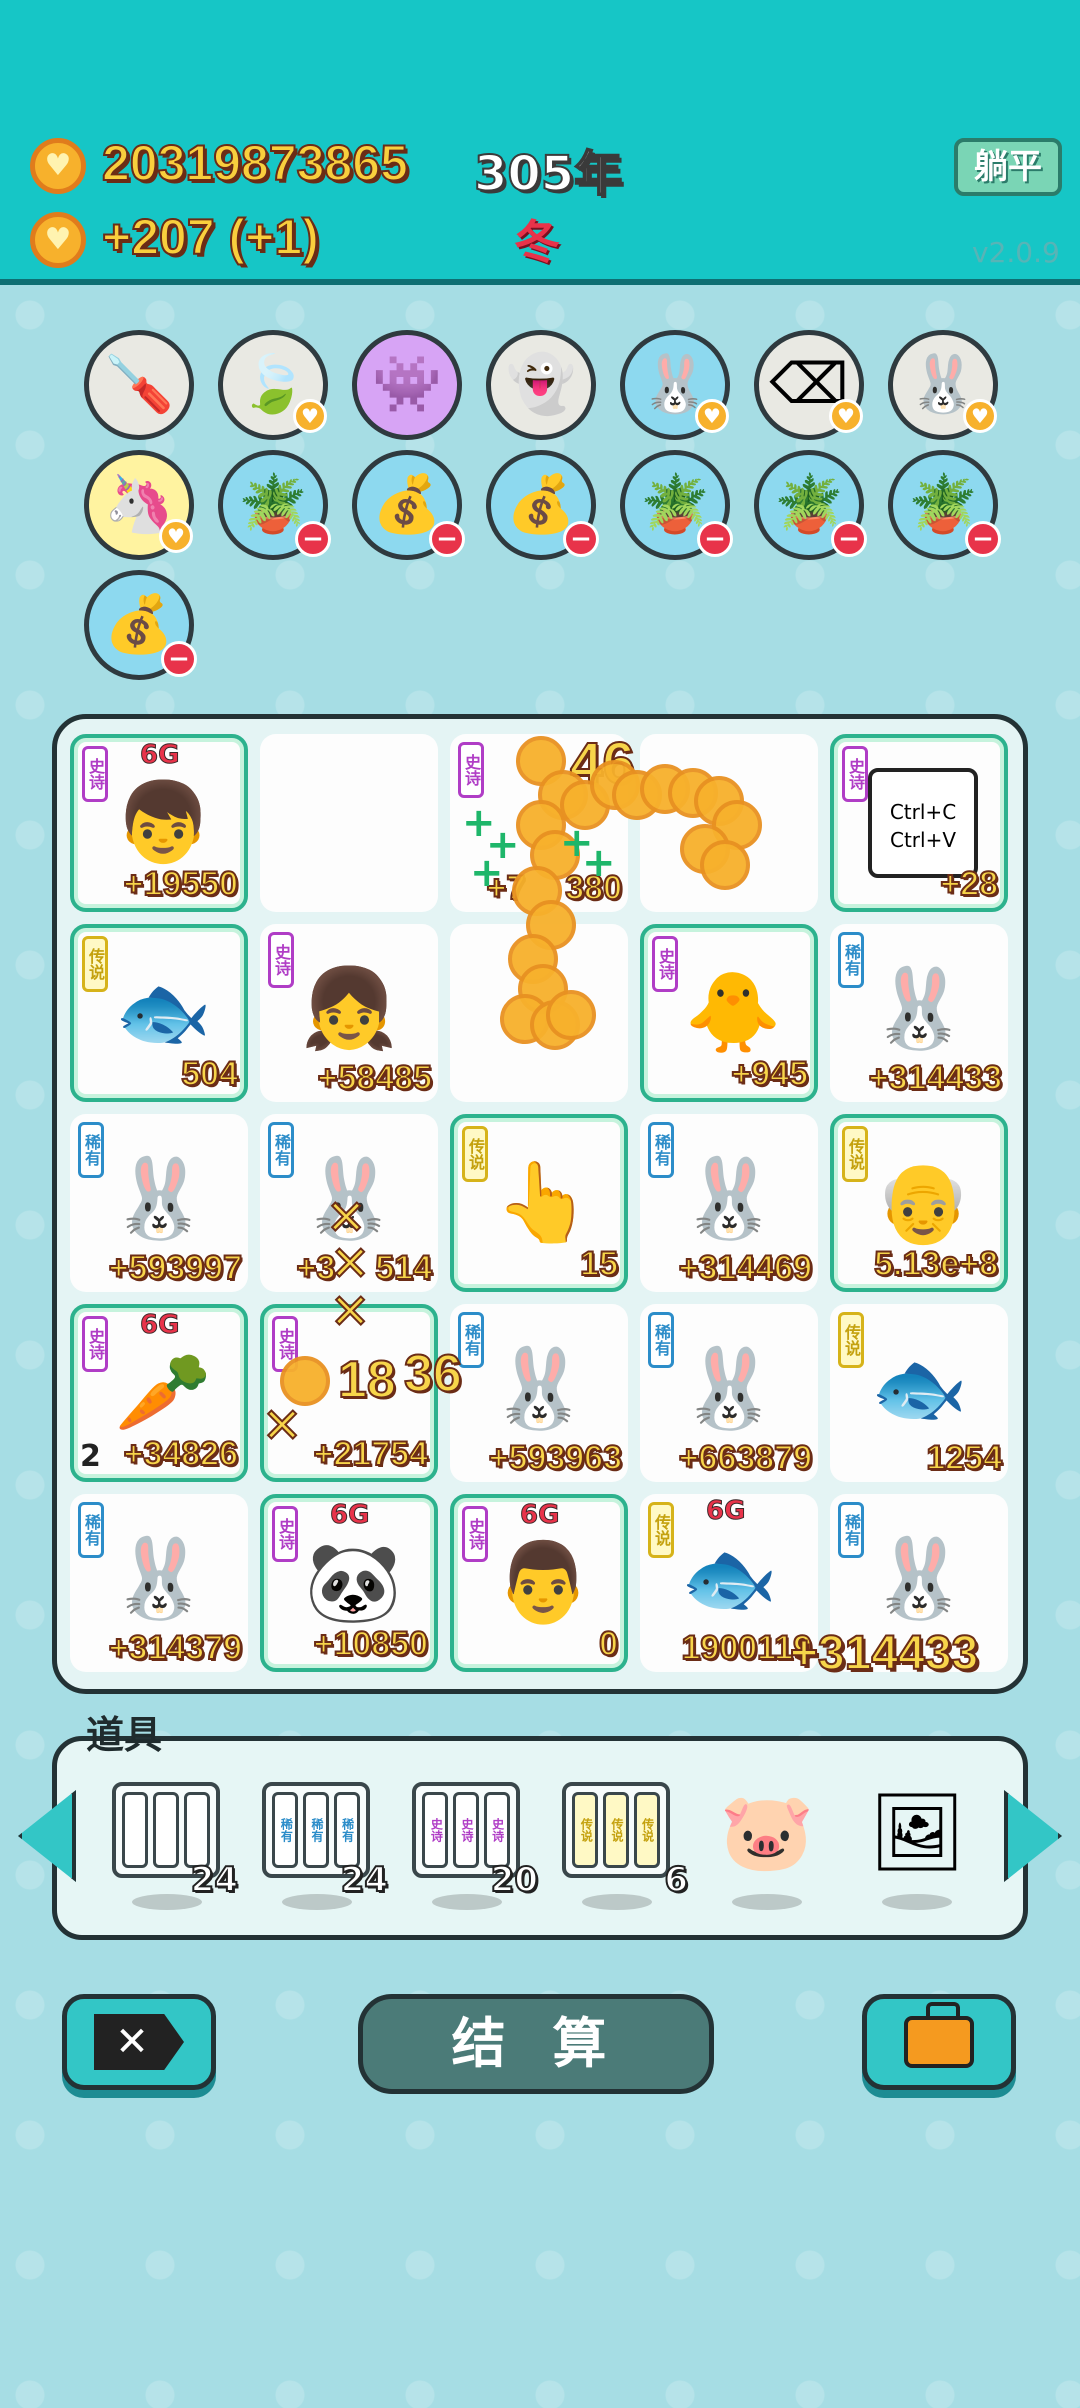 The image size is (1080, 2408). I want to click on cell-value-tail: 514, so click(403, 1268).